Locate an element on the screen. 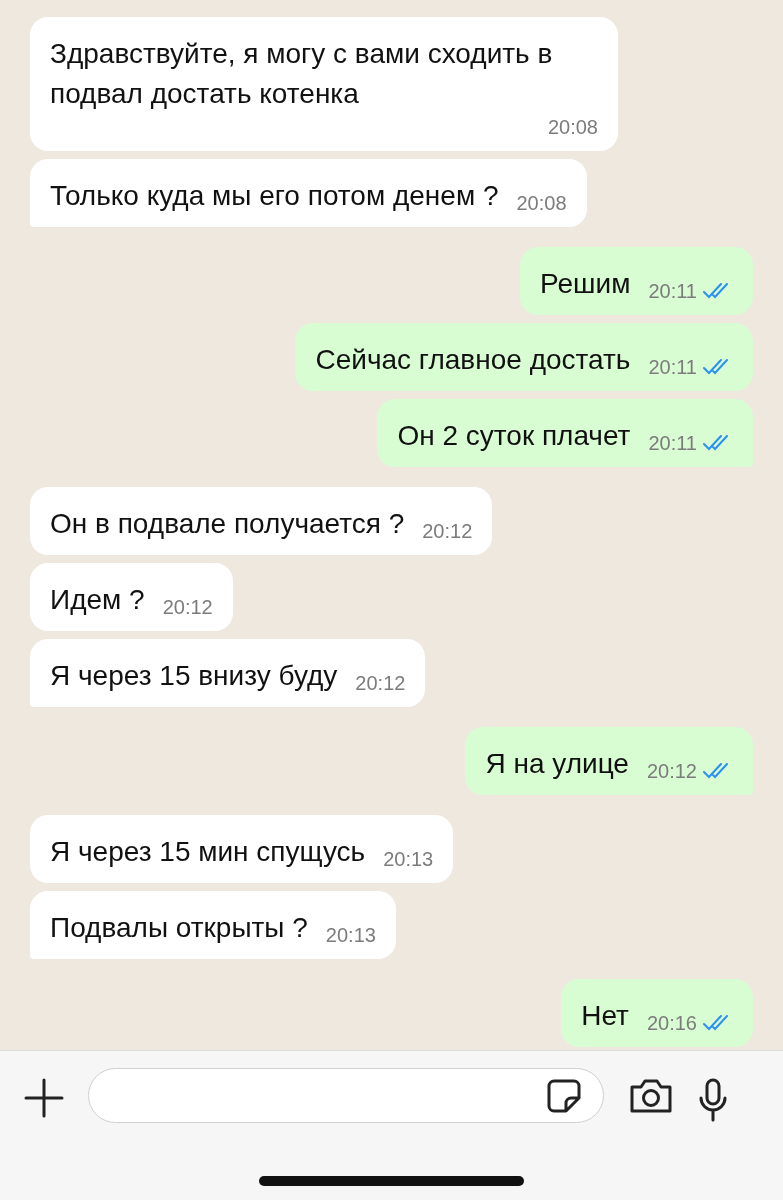 The height and width of the screenshot is (1200, 783). message-text: Подвалы открыты ? is located at coordinates (179, 928).